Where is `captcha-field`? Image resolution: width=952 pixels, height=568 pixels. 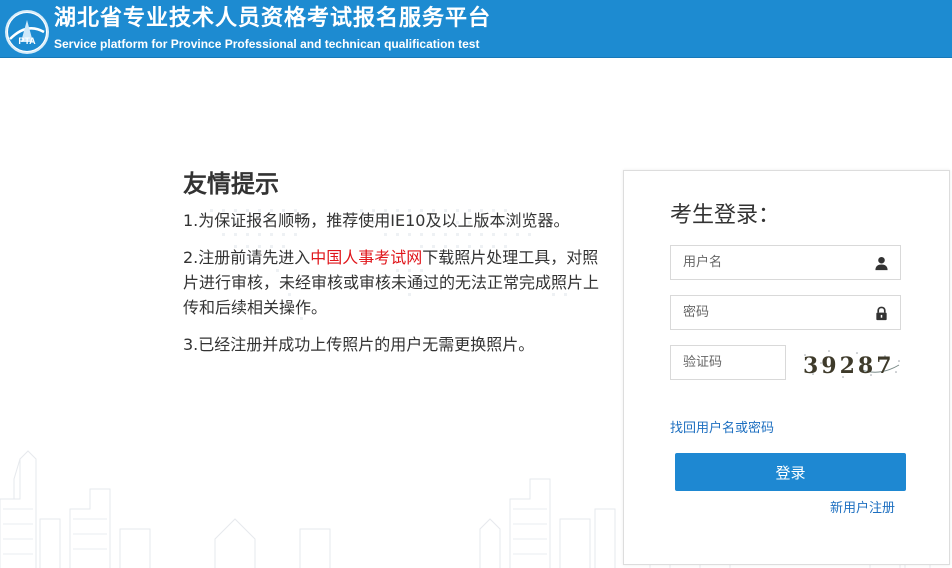
captcha-field is located at coordinates (728, 362).